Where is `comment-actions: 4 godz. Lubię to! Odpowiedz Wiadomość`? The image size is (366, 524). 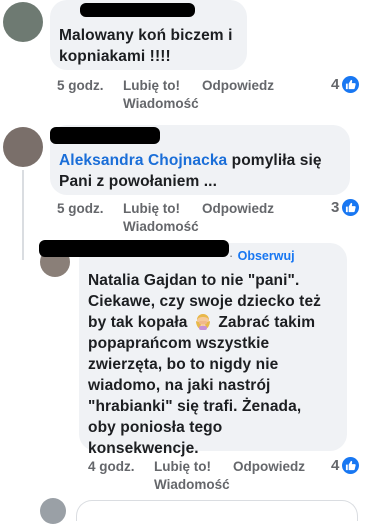
comment-actions: 4 godz. Lubię to! Odpowiedz Wiadomość is located at coordinates (218, 478).